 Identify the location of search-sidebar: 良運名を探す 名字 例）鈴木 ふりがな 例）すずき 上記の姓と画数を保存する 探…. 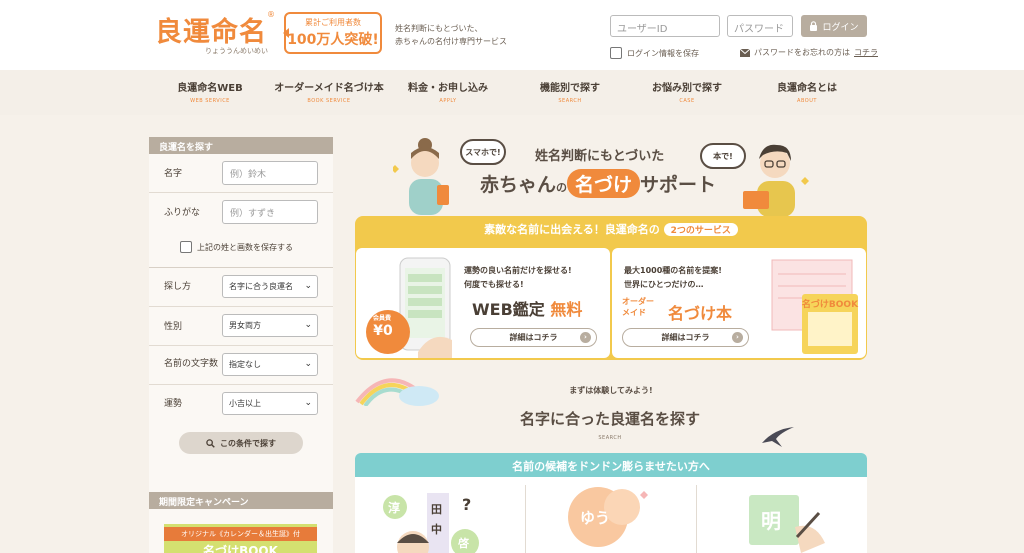
(241, 345).